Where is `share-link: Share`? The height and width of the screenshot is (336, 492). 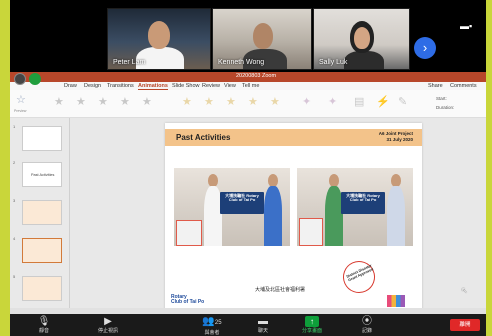
share-link: Share is located at coordinates (435, 86).